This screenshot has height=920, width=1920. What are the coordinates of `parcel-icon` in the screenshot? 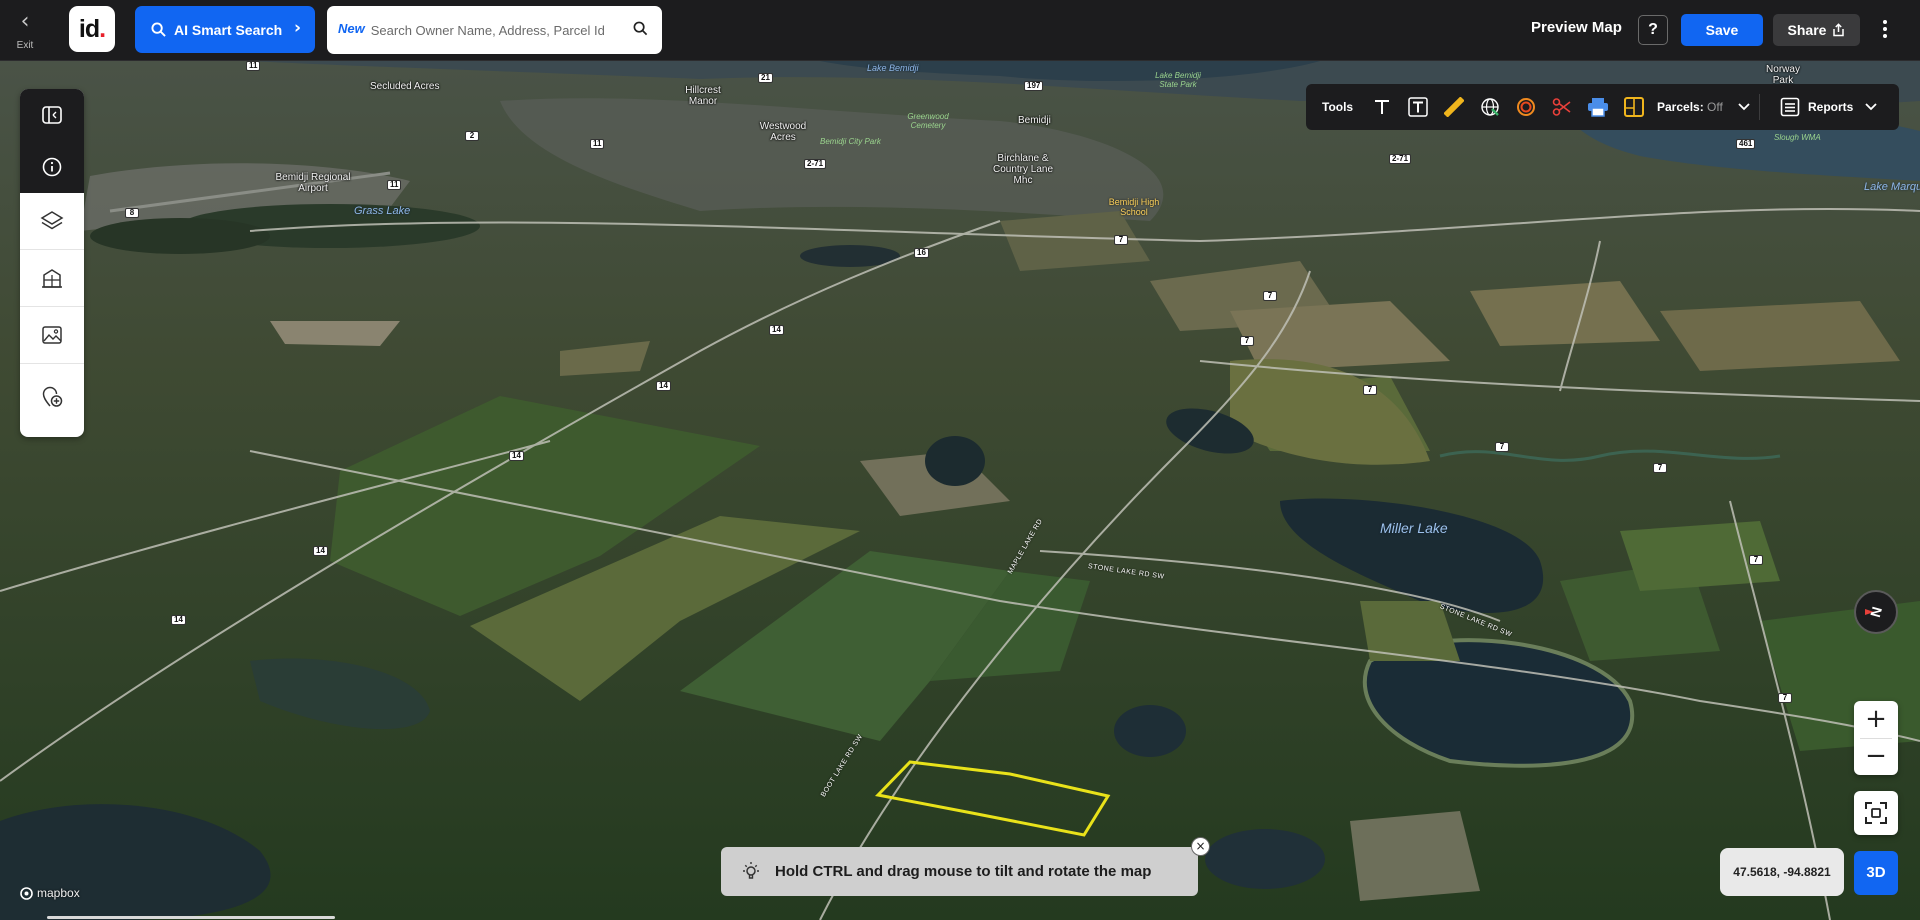 It's located at (1634, 107).